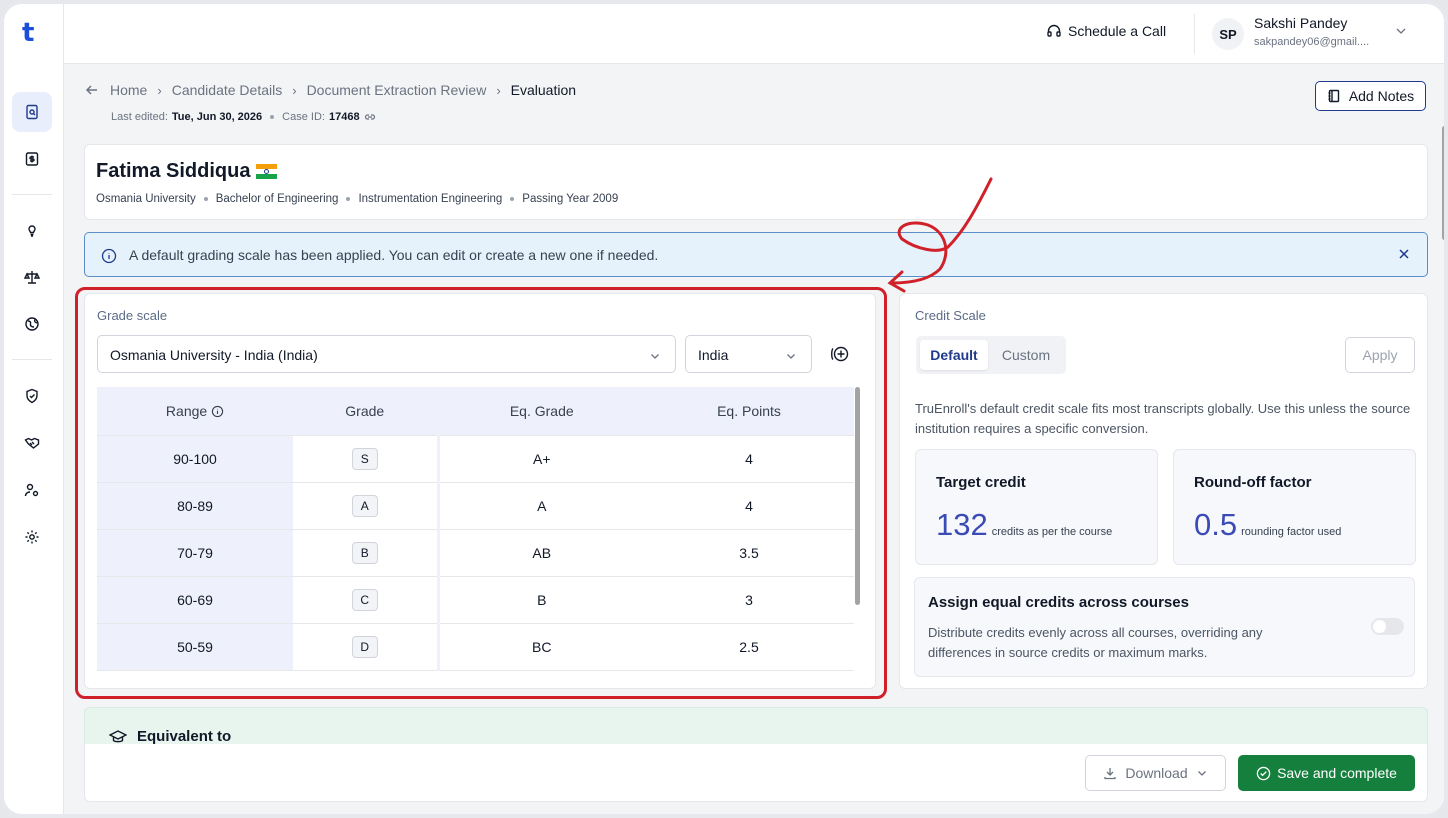 The width and height of the screenshot is (1448, 818). I want to click on table-row: 90-100 S A+ 4, so click(475, 459).